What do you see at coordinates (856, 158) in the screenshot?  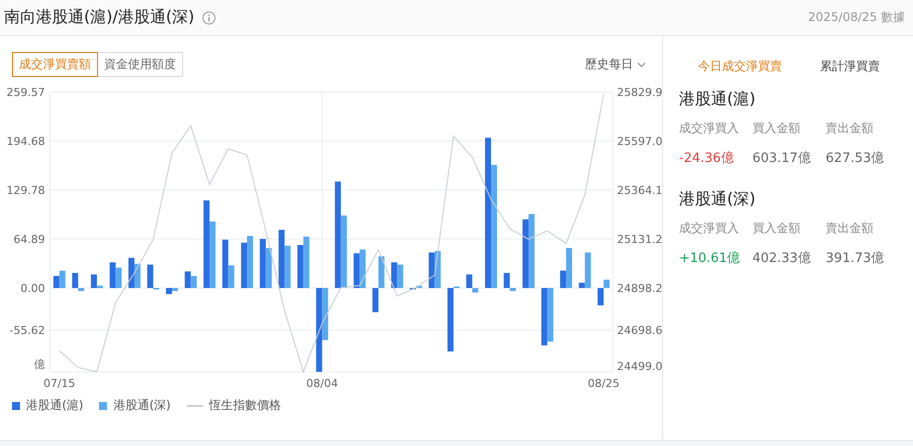 I see `stat-value: 627.53億` at bounding box center [856, 158].